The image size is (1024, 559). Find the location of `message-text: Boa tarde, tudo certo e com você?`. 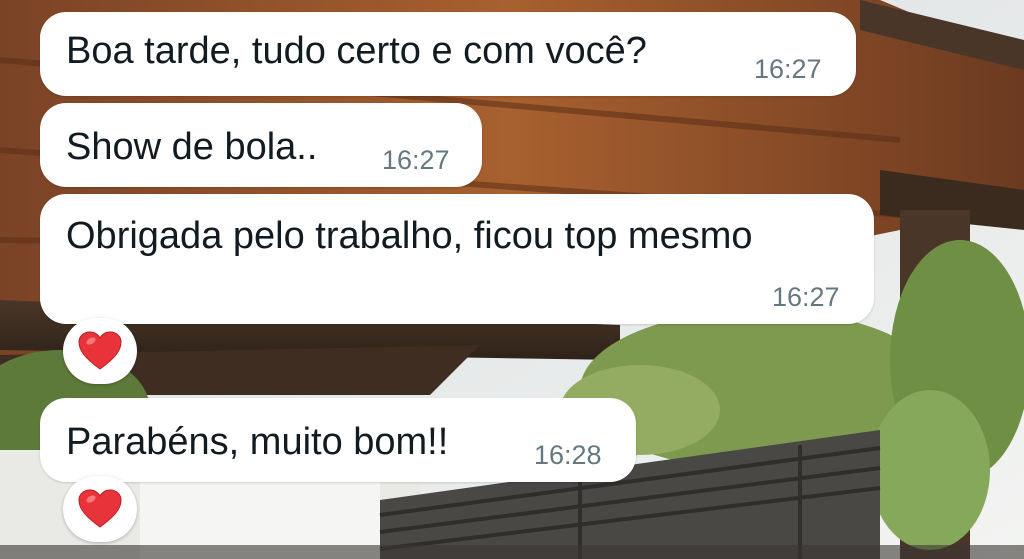

message-text: Boa tarde, tudo certo e com você? is located at coordinates (356, 51).